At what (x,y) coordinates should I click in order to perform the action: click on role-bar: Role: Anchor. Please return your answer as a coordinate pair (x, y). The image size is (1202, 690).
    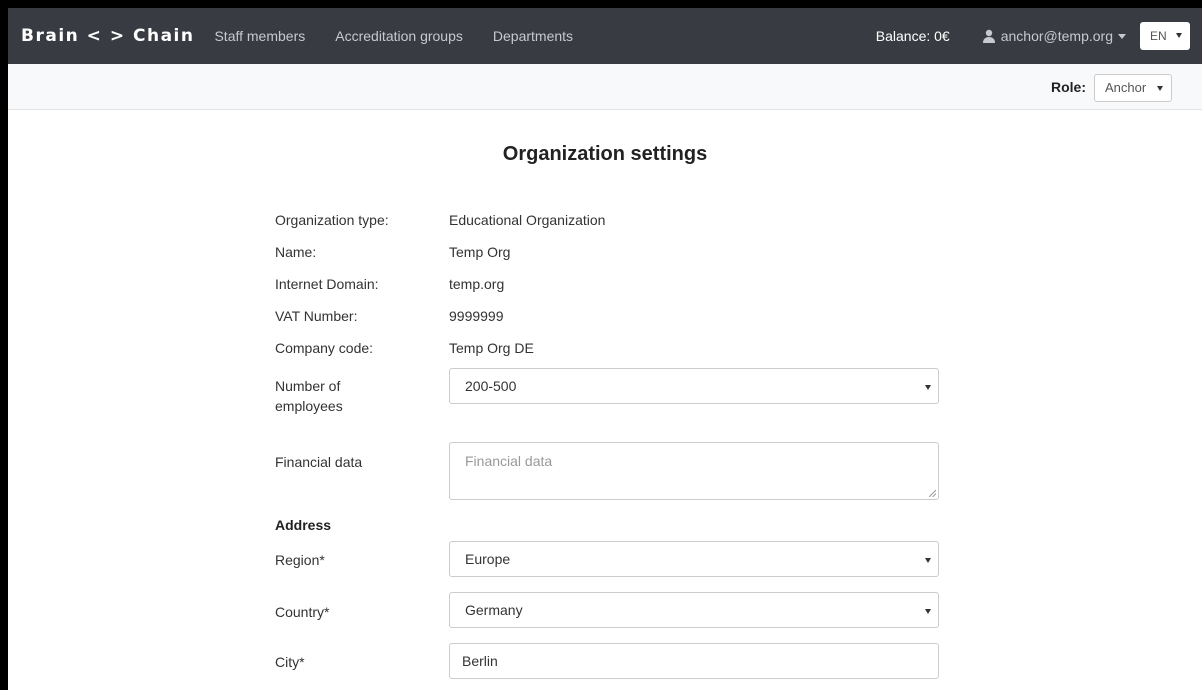
    Looking at the image, I should click on (605, 87).